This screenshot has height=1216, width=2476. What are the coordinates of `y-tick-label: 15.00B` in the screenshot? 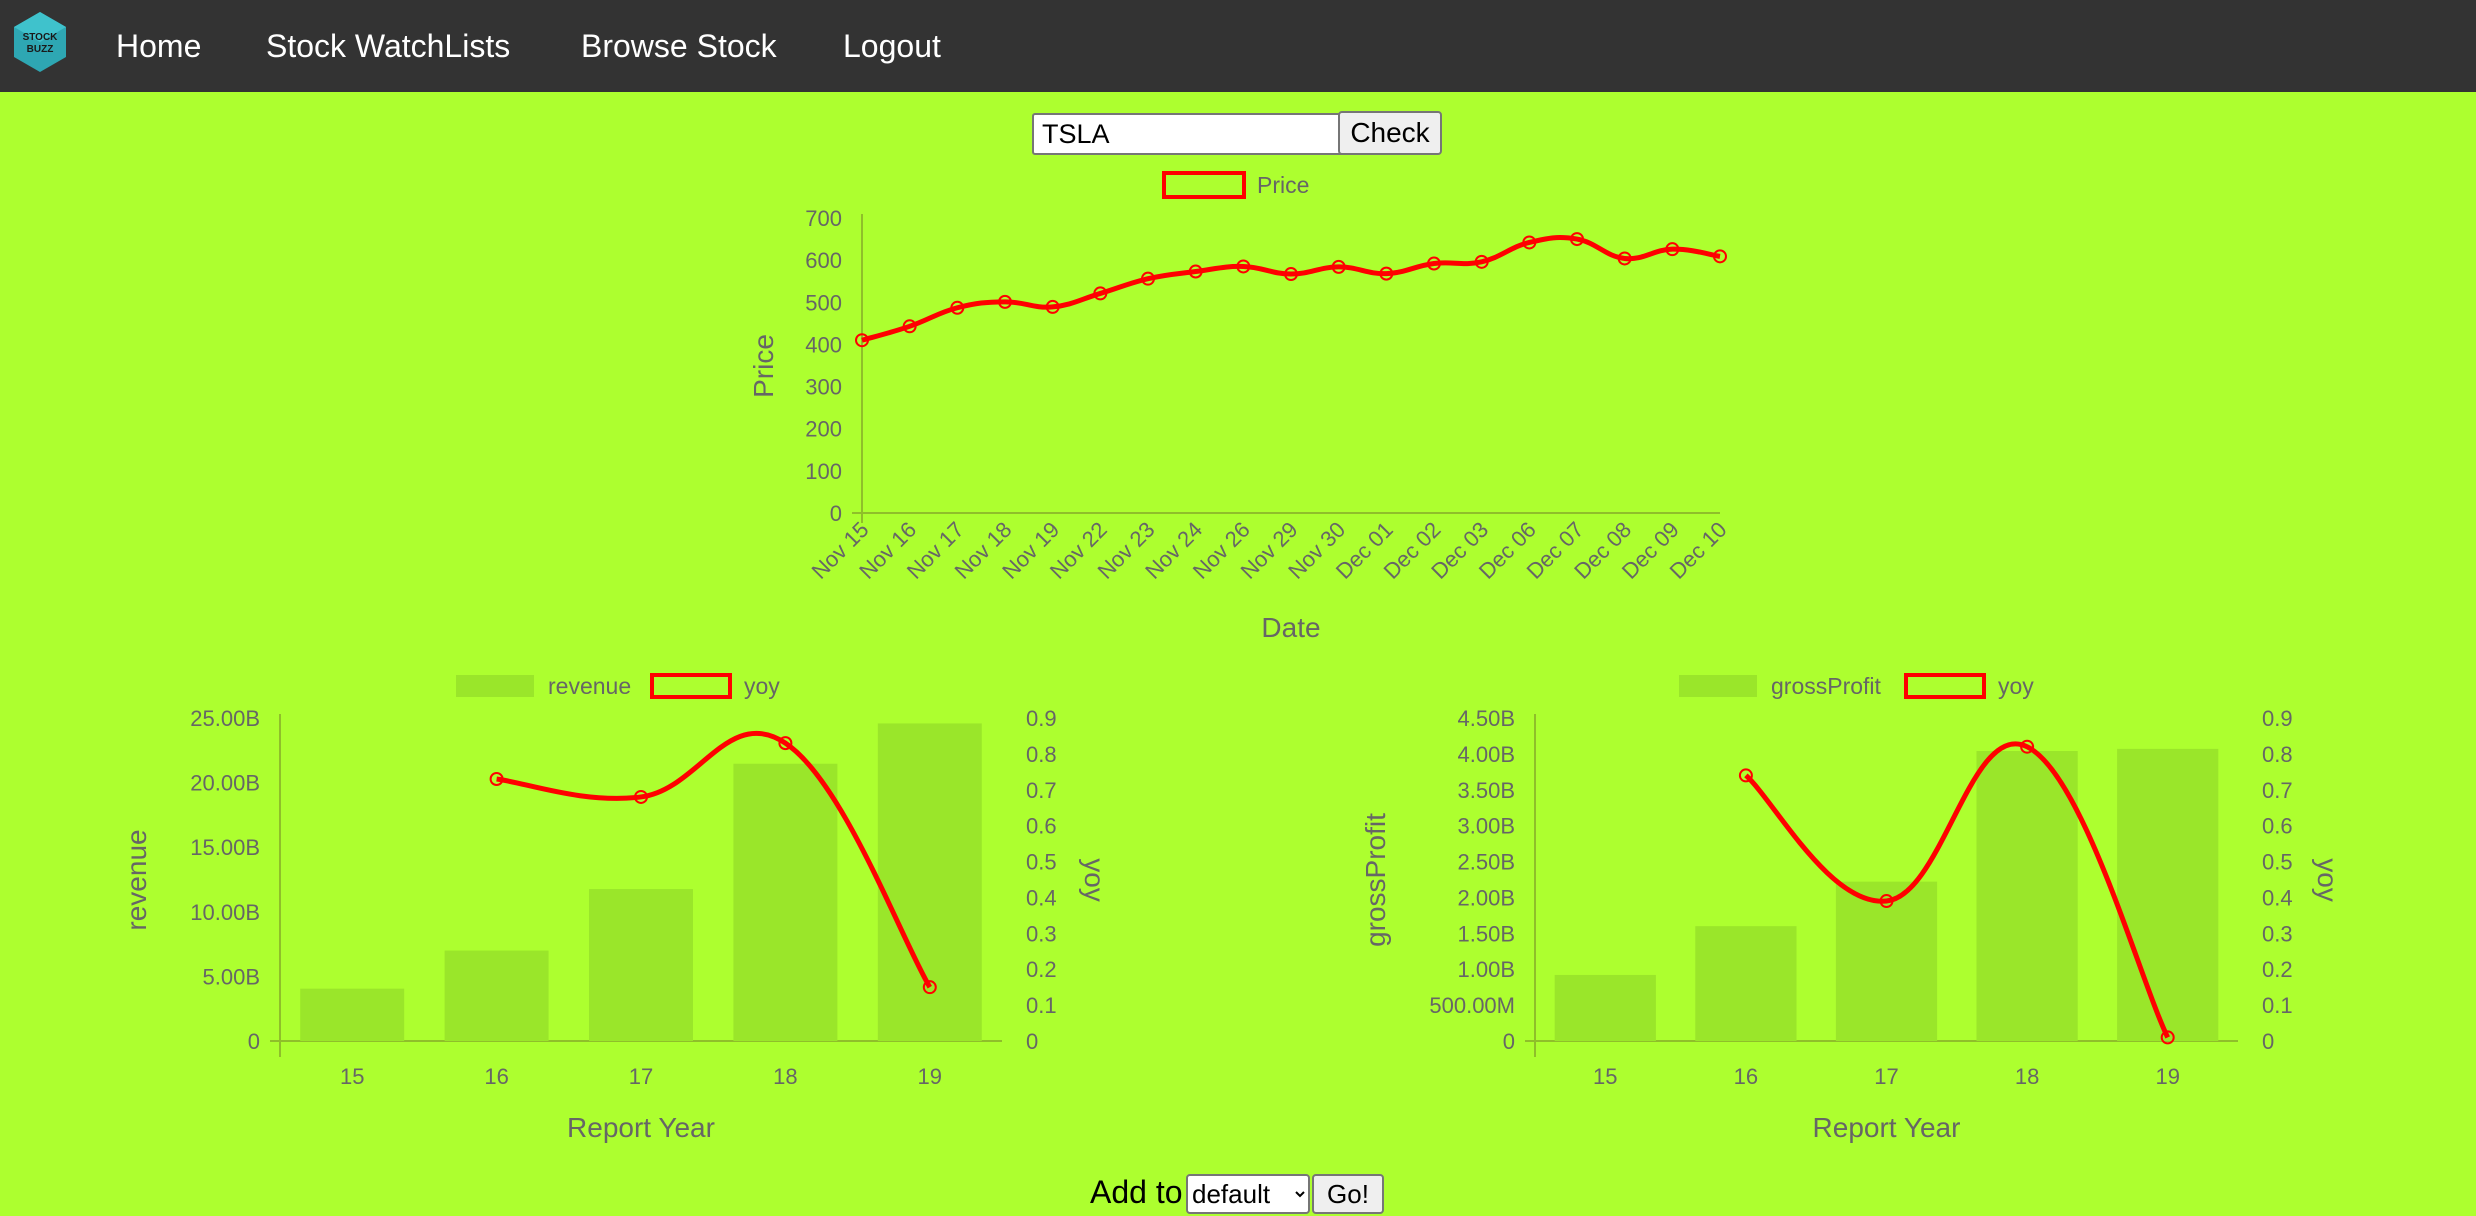 It's located at (225, 847).